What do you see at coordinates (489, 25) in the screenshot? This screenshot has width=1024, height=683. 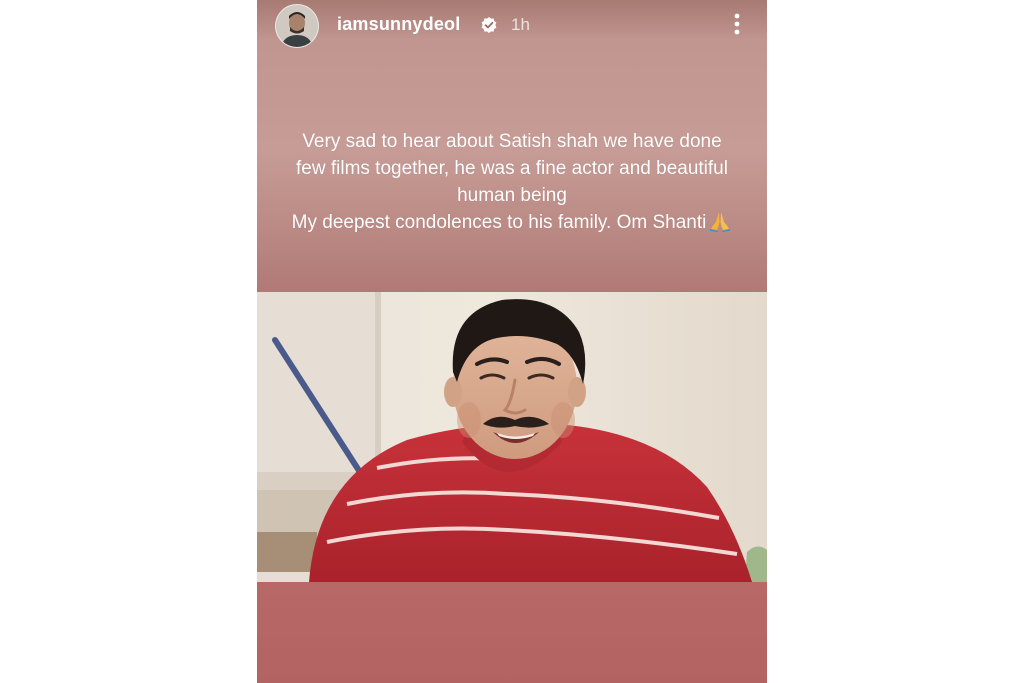 I see `verified-badge-icon` at bounding box center [489, 25].